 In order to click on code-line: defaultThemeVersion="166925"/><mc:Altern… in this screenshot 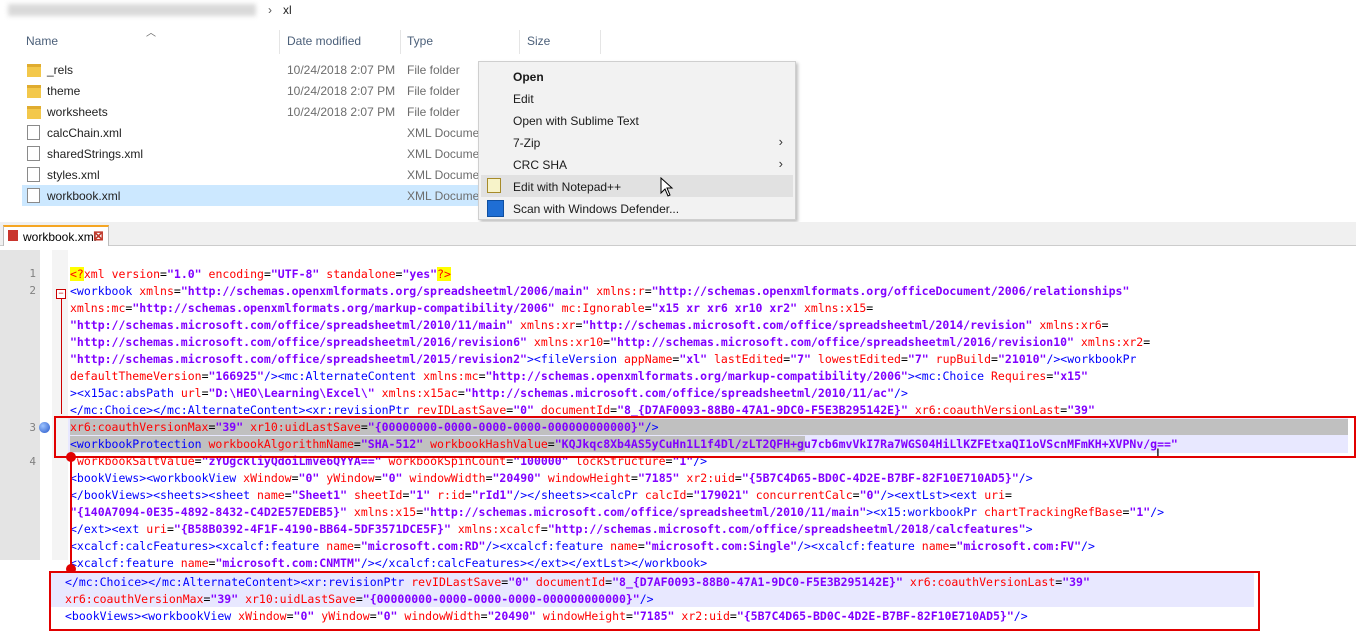, I will do `click(579, 376)`.